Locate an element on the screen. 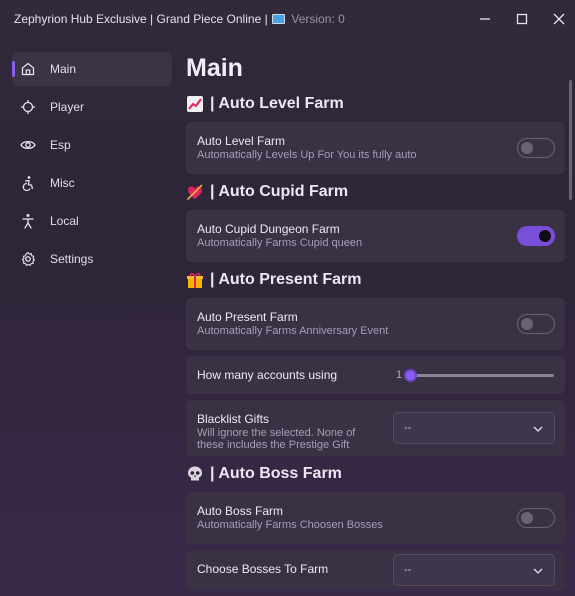 The image size is (575, 596). card-title: How many accounts using is located at coordinates (267, 375).